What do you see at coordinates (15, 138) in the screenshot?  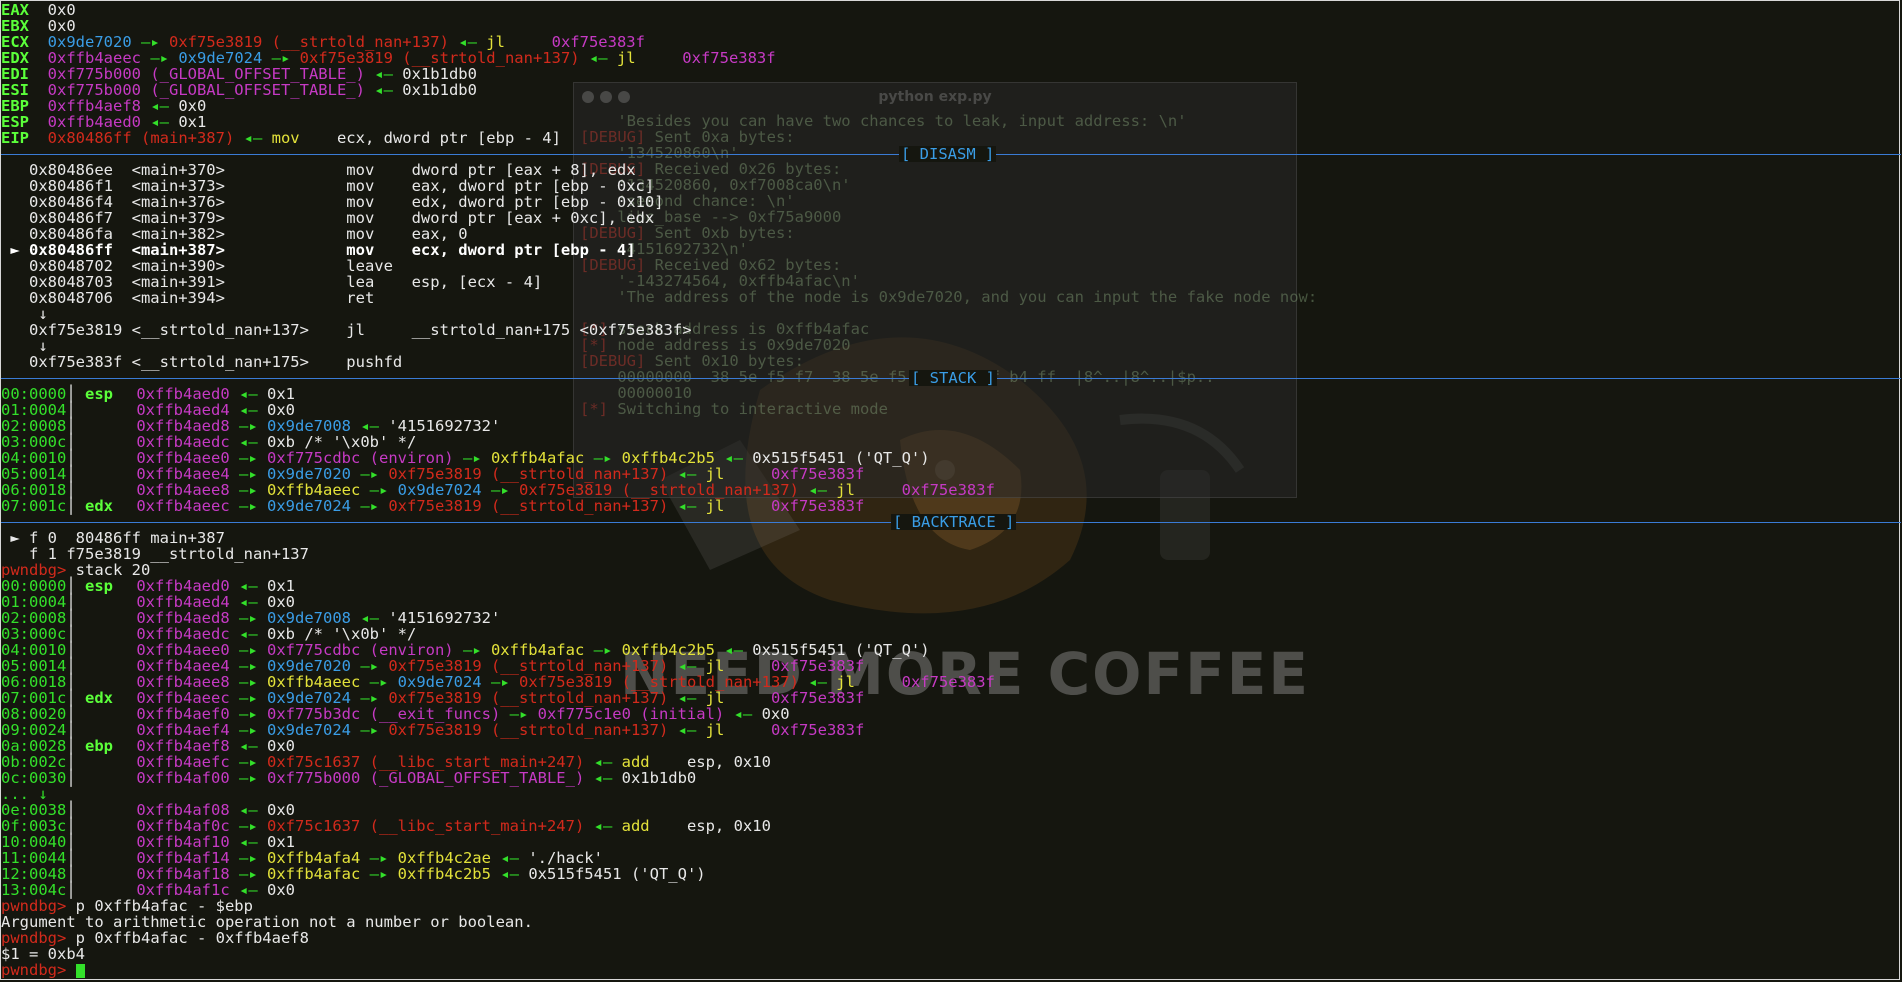 I see `register-name: EIP` at bounding box center [15, 138].